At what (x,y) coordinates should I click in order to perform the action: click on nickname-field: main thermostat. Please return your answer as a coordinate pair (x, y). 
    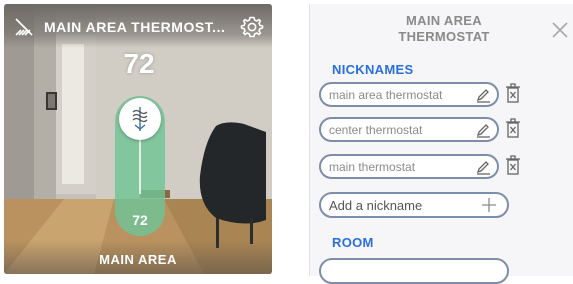
    Looking at the image, I should click on (409, 166).